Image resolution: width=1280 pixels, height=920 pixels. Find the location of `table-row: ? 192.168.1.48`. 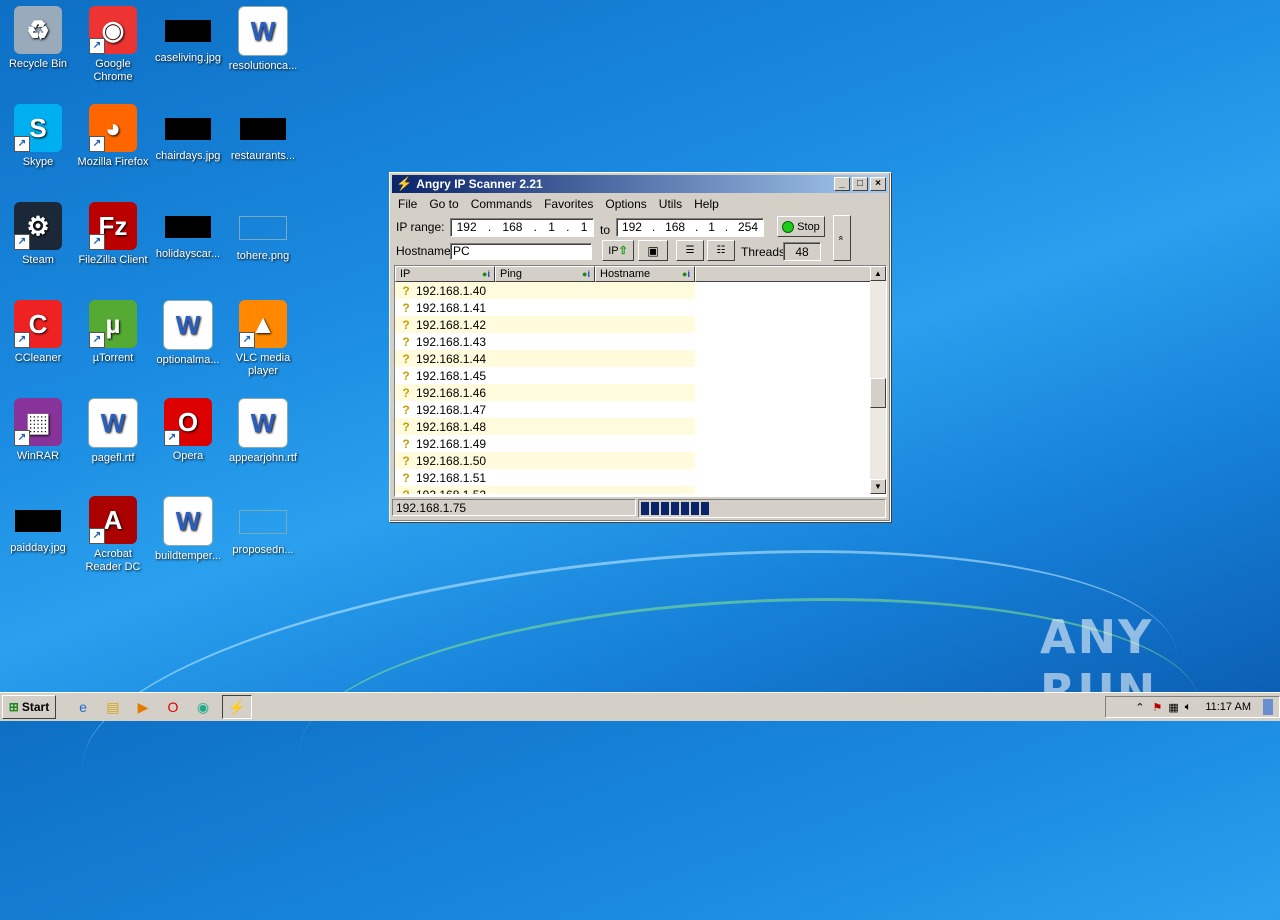

table-row: ? 192.168.1.48 is located at coordinates (640, 426).